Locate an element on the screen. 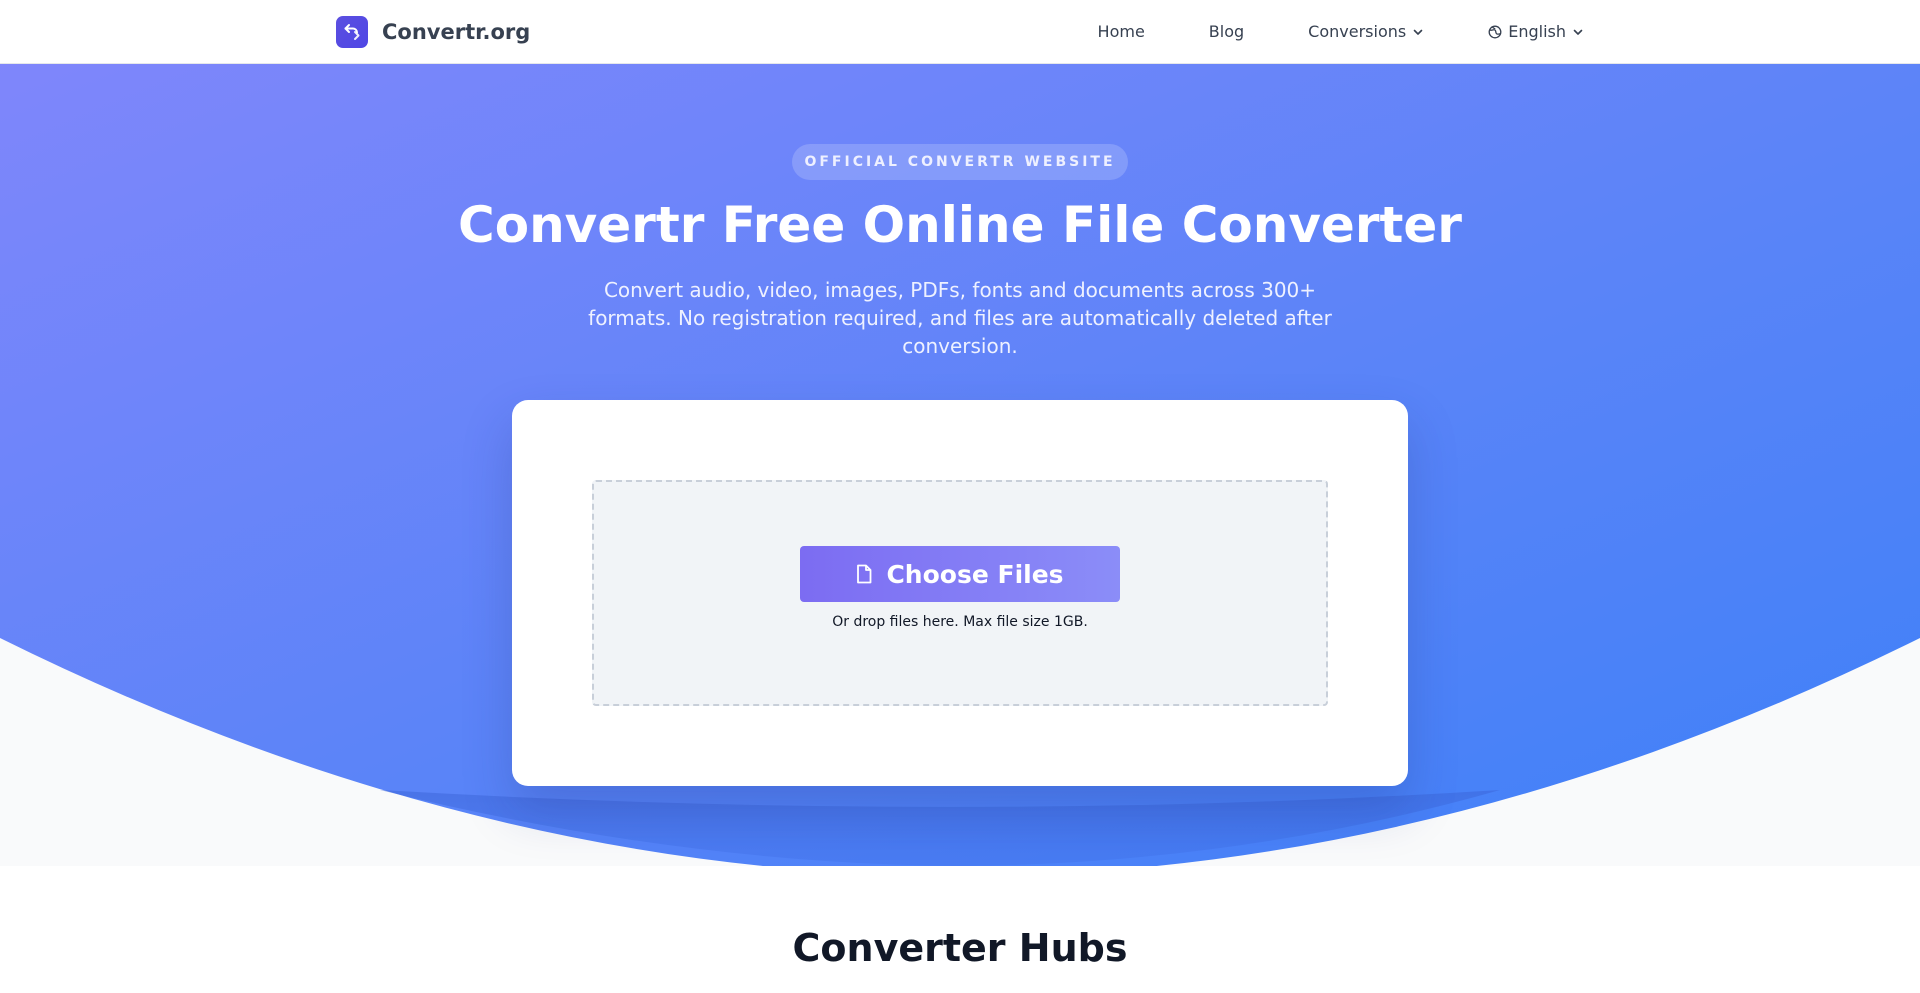  nav-blog-label: Blog is located at coordinates (1226, 31).